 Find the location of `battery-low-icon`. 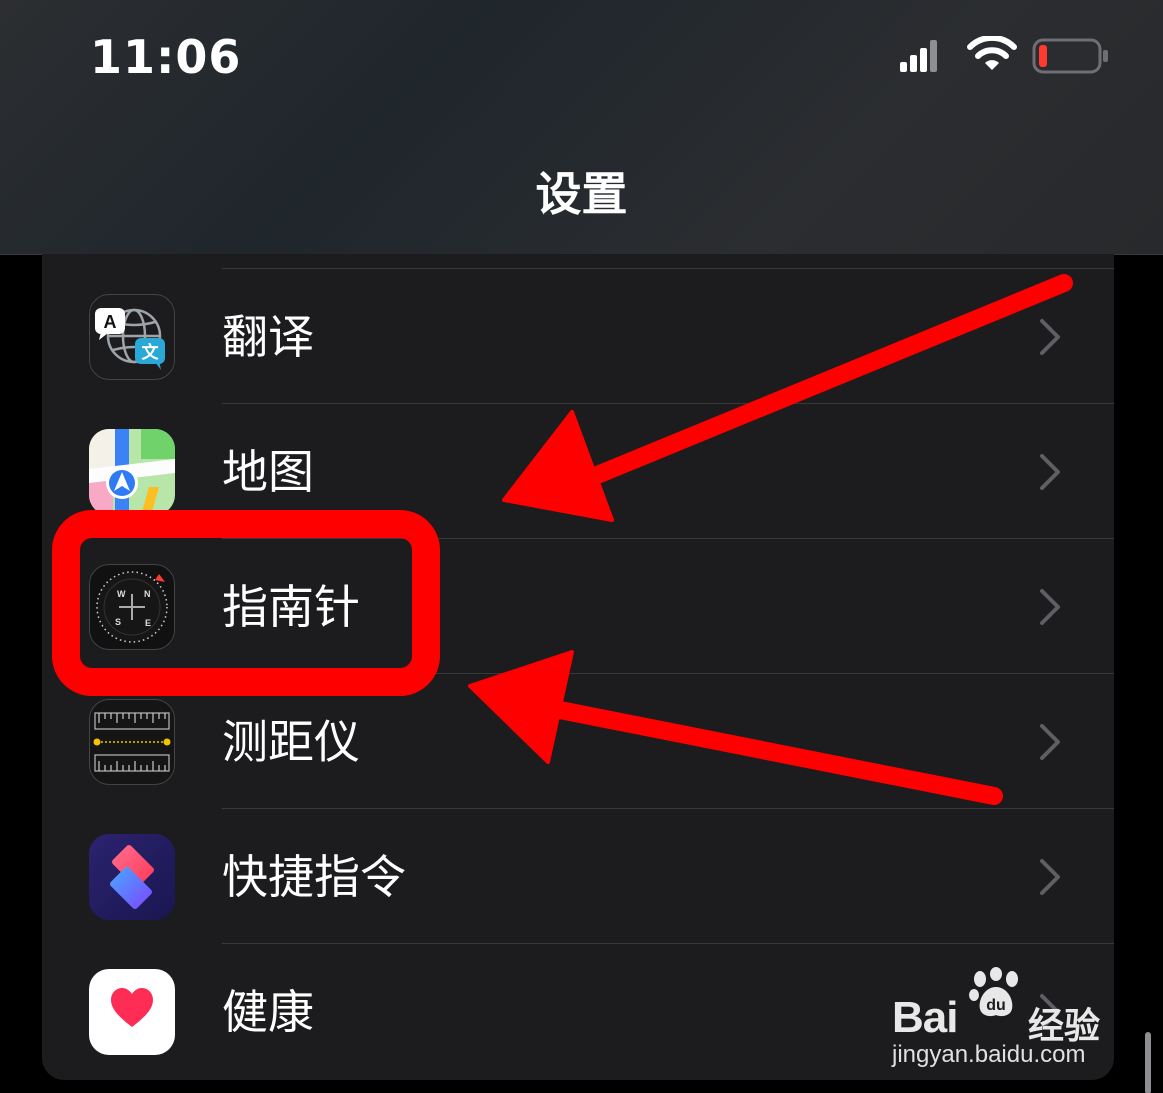

battery-low-icon is located at coordinates (1070, 56).